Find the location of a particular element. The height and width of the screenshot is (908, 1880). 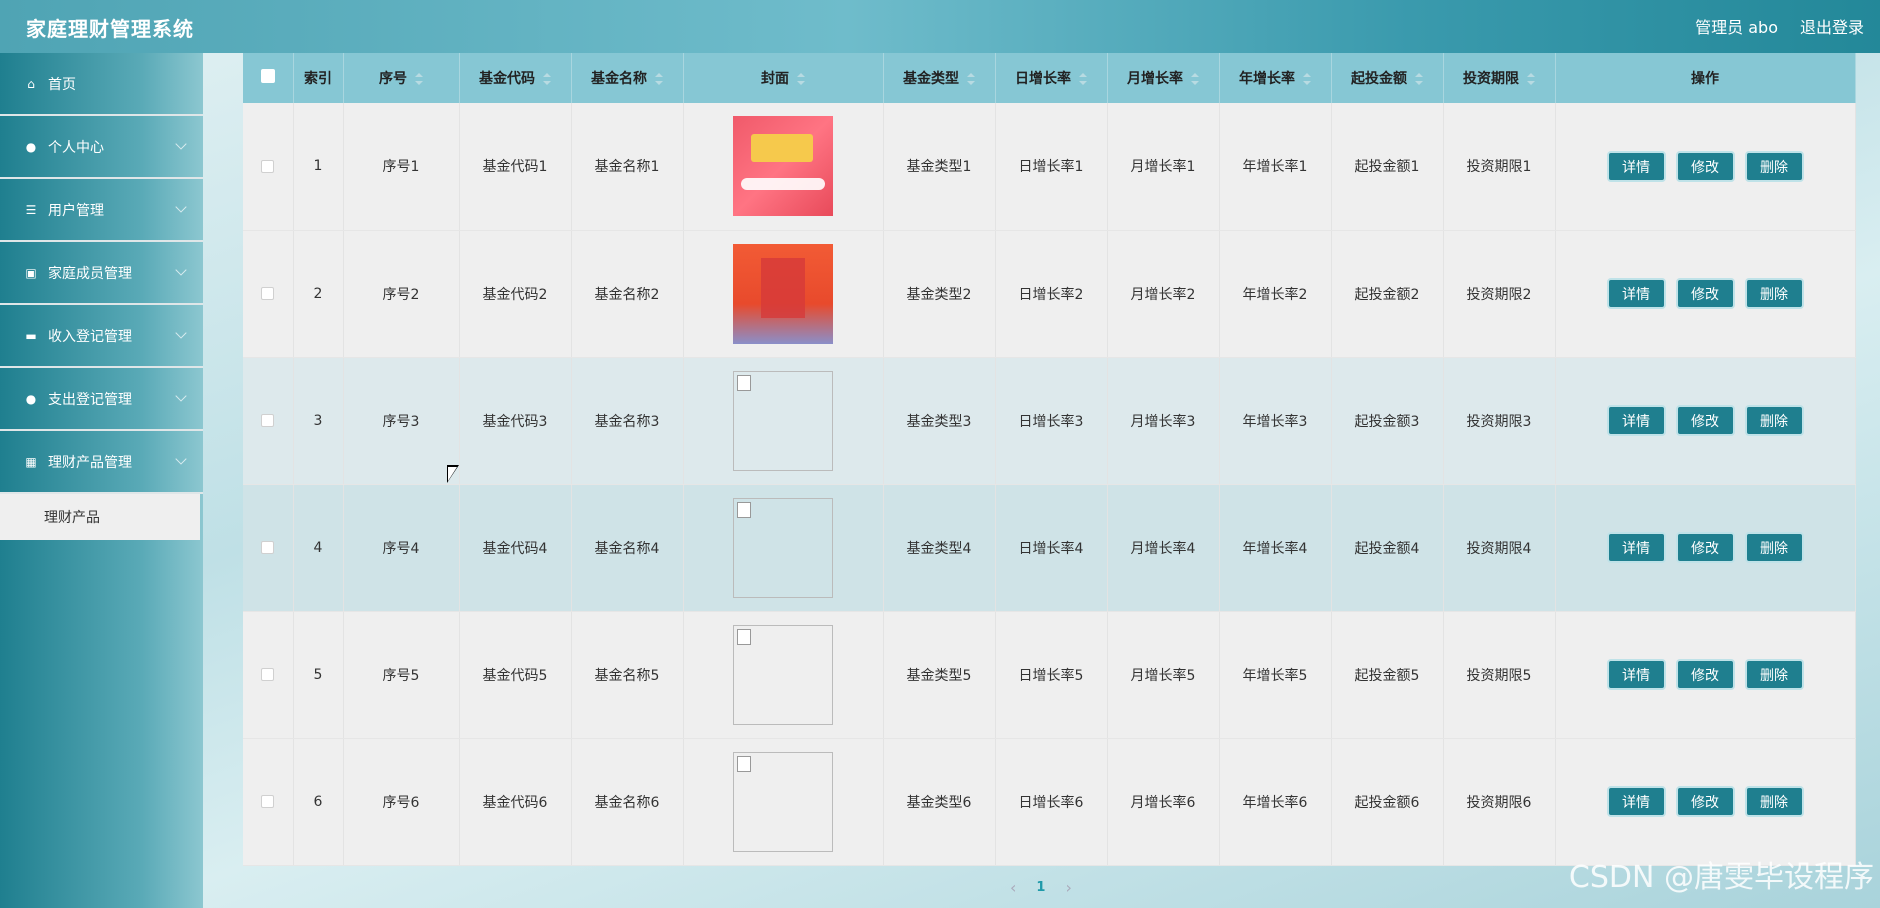

cell-daily: 日增长率6 is located at coordinates (1051, 802).